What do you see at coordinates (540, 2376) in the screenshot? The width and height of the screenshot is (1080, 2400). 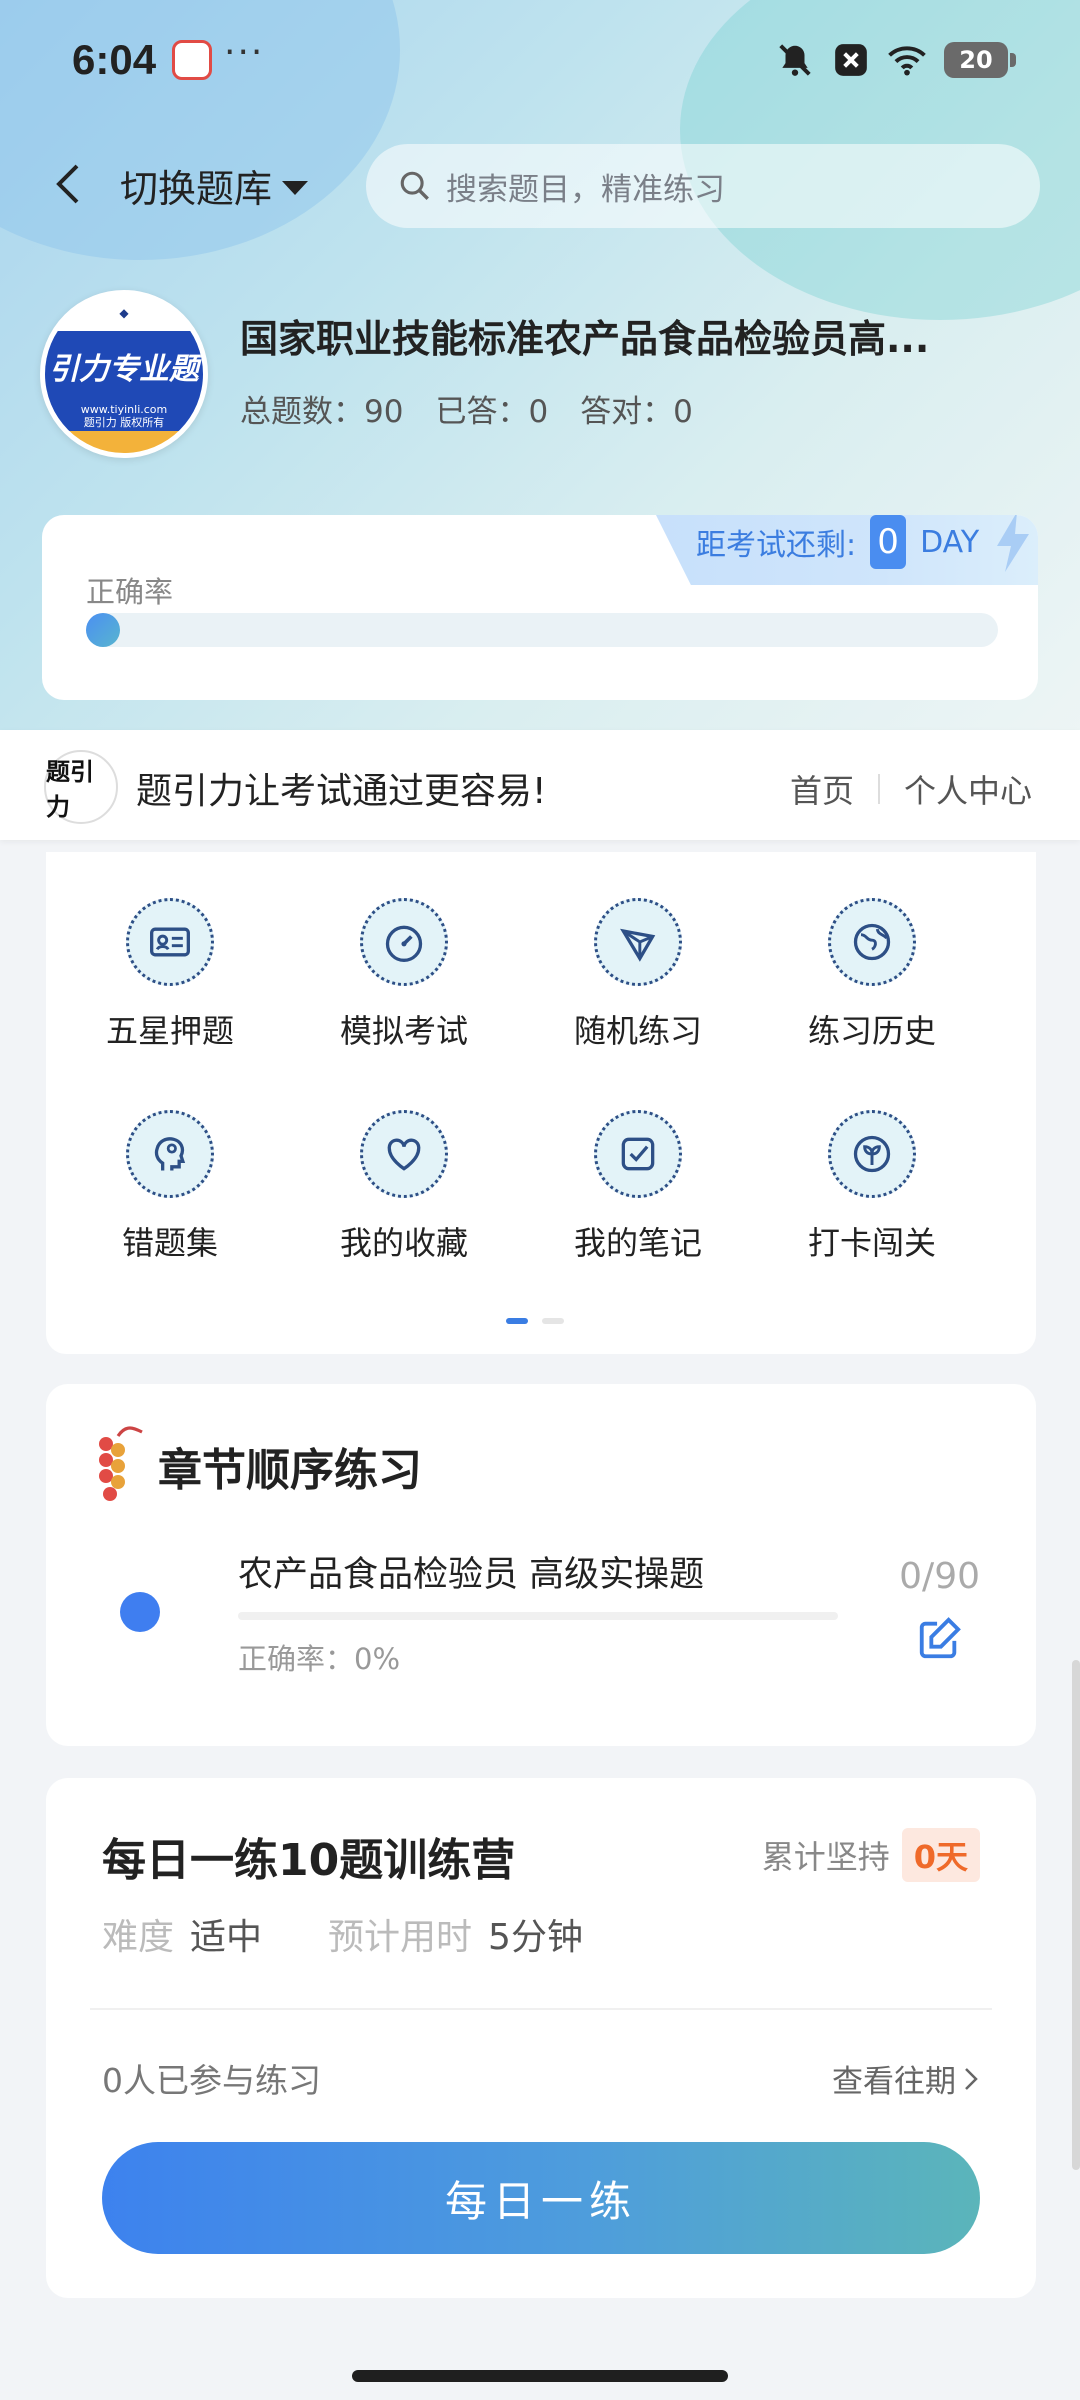 I see `home-indicator` at bounding box center [540, 2376].